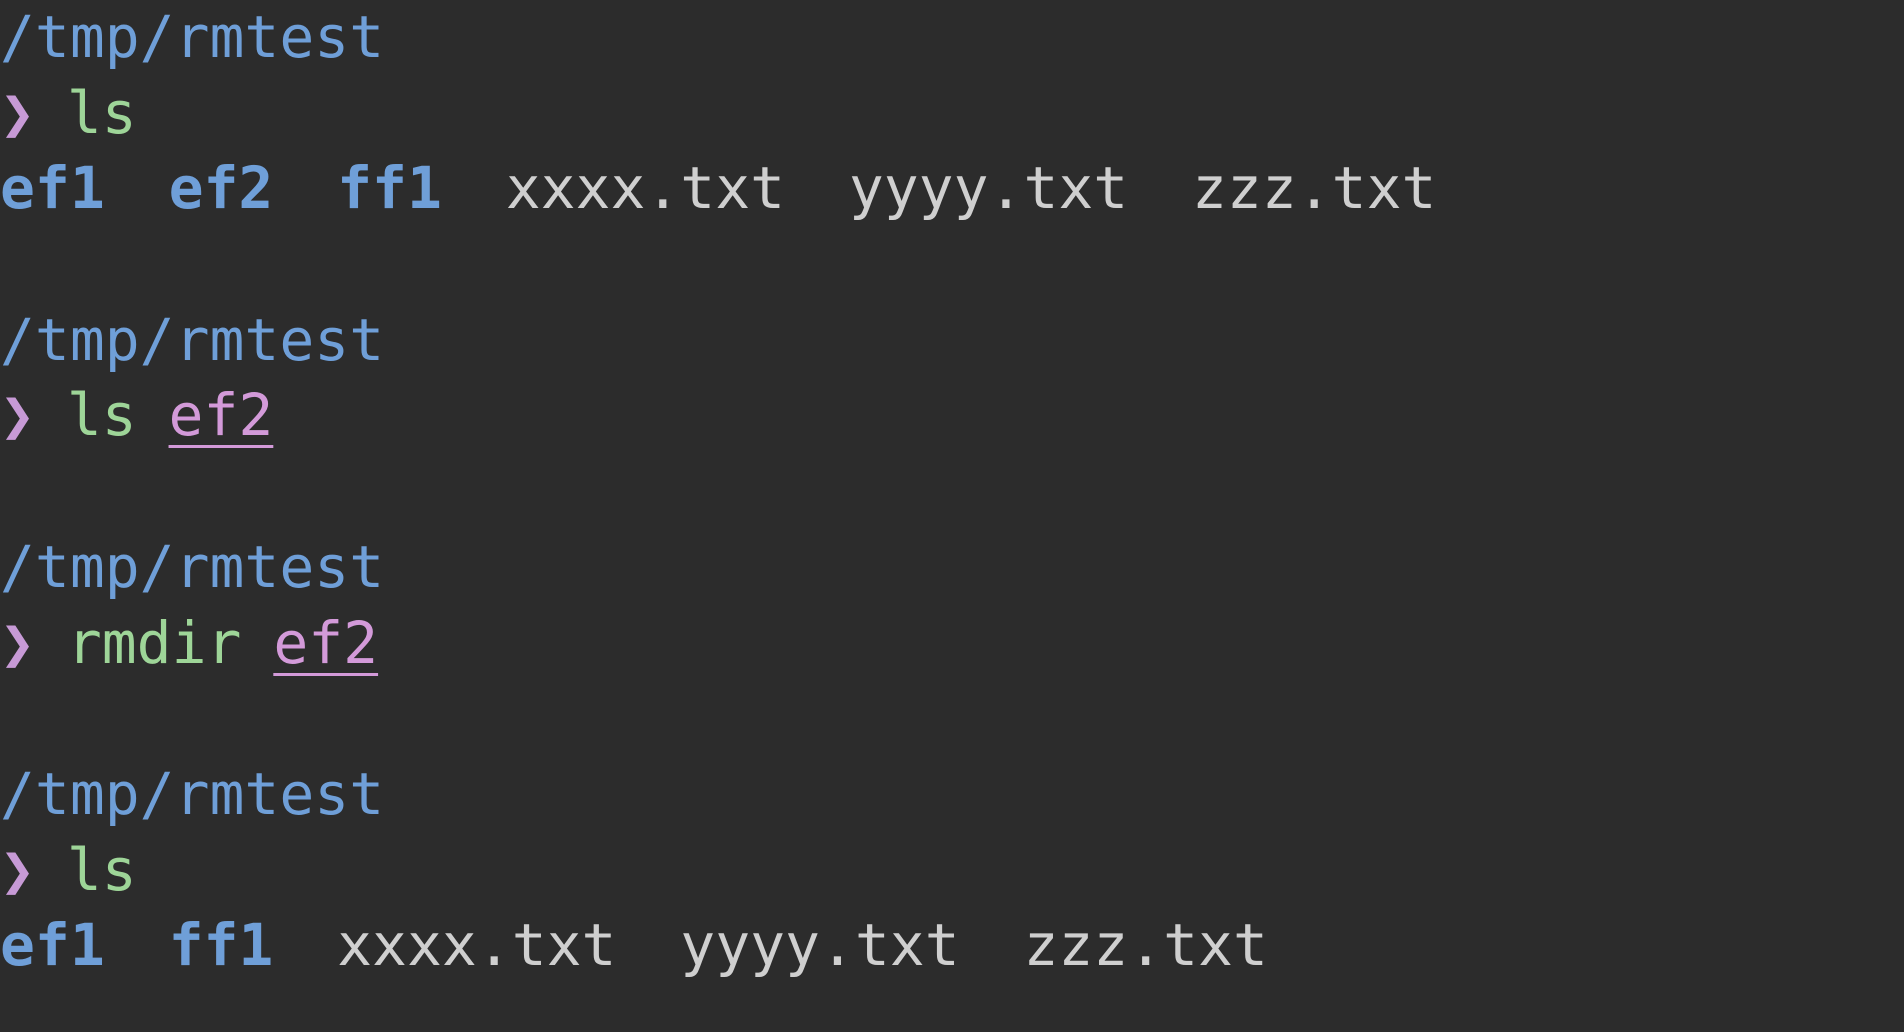  What do you see at coordinates (154, 642) in the screenshot?
I see `command-name: rmdir` at bounding box center [154, 642].